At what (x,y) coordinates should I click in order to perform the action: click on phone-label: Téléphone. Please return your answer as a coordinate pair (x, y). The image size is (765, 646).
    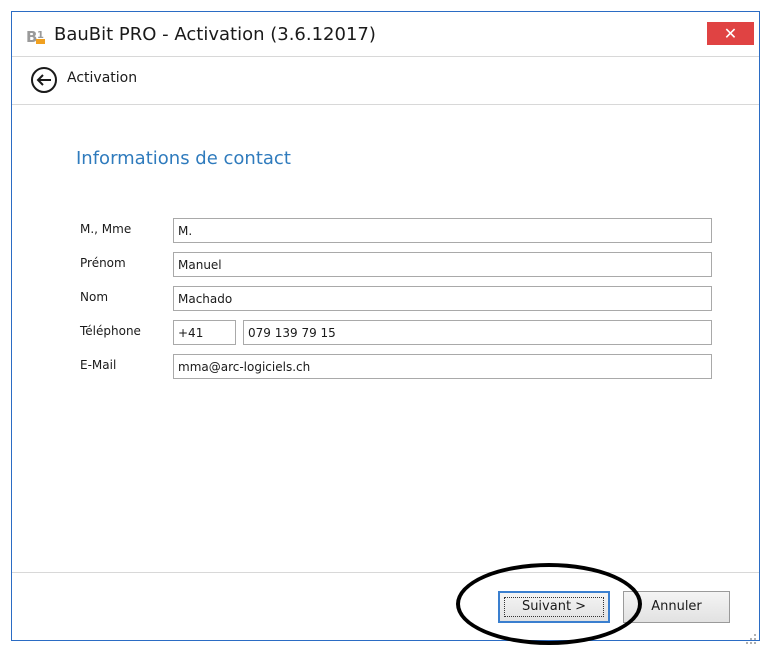
    Looking at the image, I should click on (110, 331).